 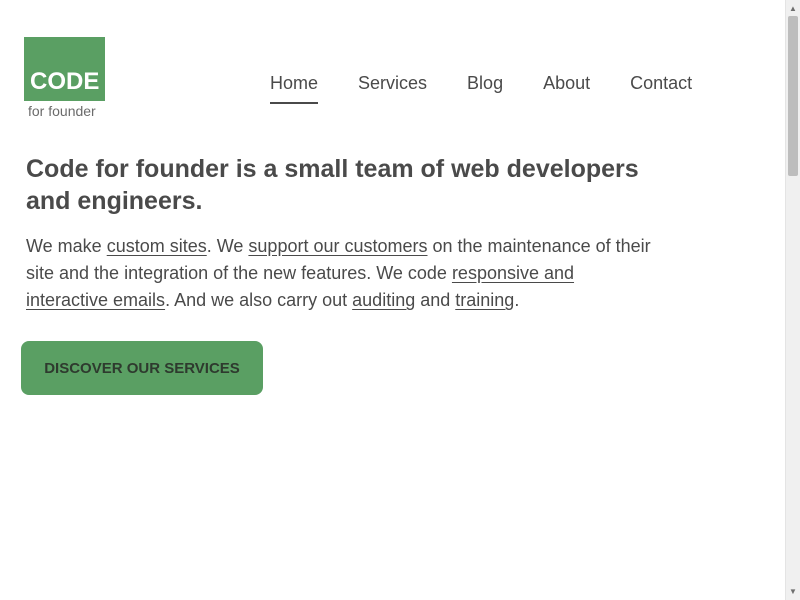 I want to click on training-link: training, so click(x=484, y=300).